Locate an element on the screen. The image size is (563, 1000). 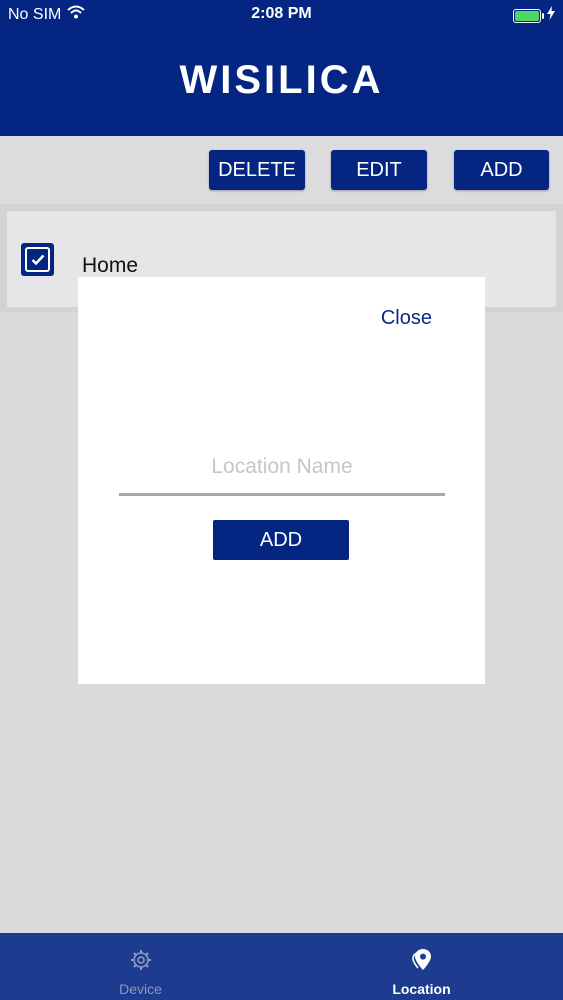
action-toolbar: DELETE EDIT ADD is located at coordinates (281, 170).